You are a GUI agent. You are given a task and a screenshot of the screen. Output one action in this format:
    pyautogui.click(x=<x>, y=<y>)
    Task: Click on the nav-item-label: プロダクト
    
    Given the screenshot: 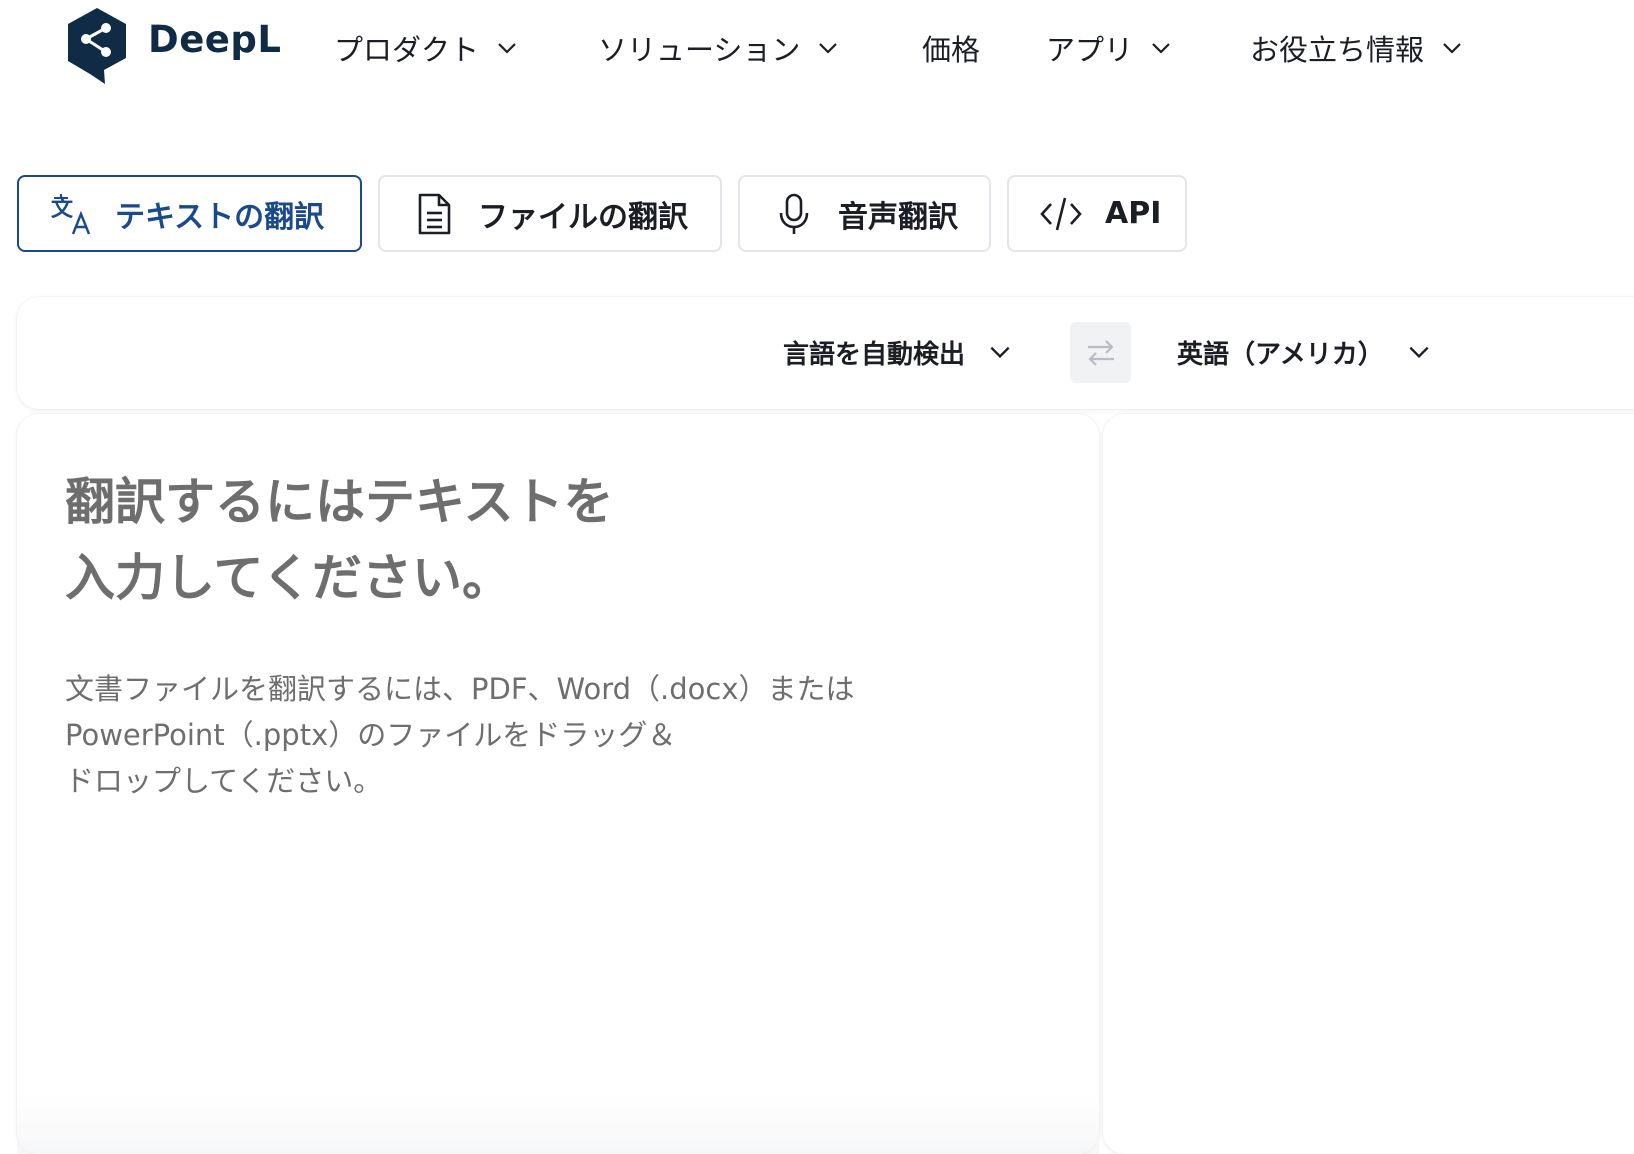 What is the action you would take?
    pyautogui.click(x=407, y=50)
    